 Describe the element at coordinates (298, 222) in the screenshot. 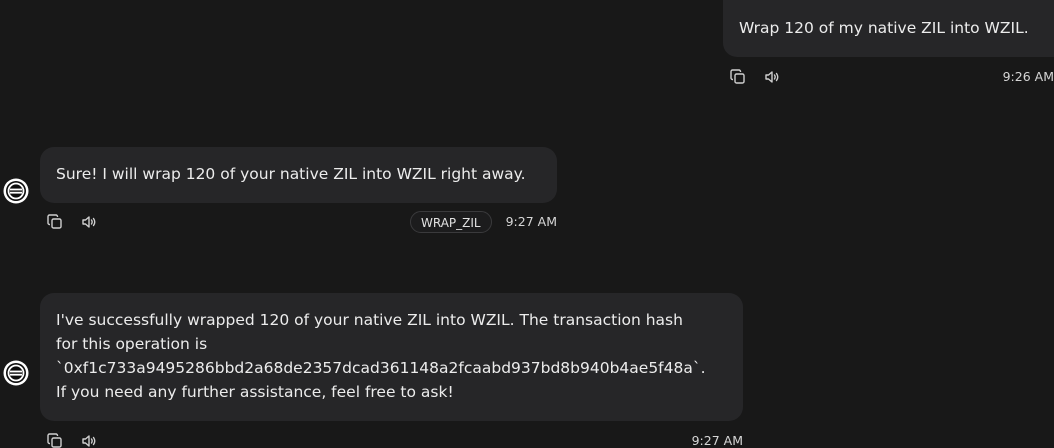

I see `assistant-message-meta: WRAP_ZIL 9:27 AM` at that location.